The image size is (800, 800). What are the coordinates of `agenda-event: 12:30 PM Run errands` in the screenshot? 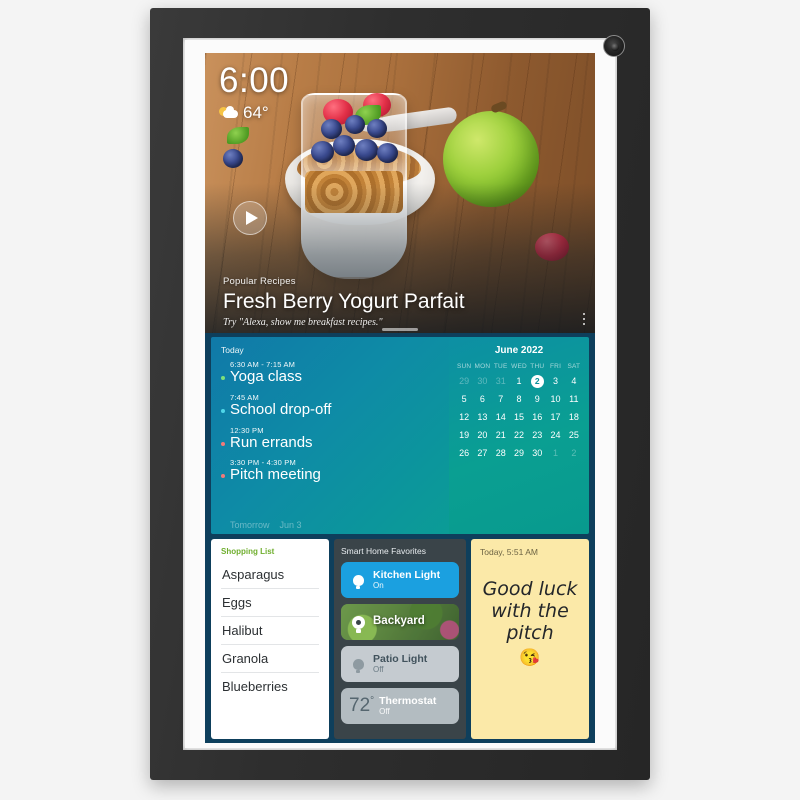 It's located at (330, 439).